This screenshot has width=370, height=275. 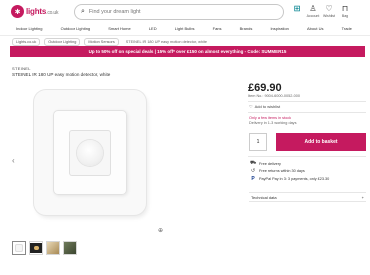 I want to click on product-image-inner-frame, so click(x=90, y=152).